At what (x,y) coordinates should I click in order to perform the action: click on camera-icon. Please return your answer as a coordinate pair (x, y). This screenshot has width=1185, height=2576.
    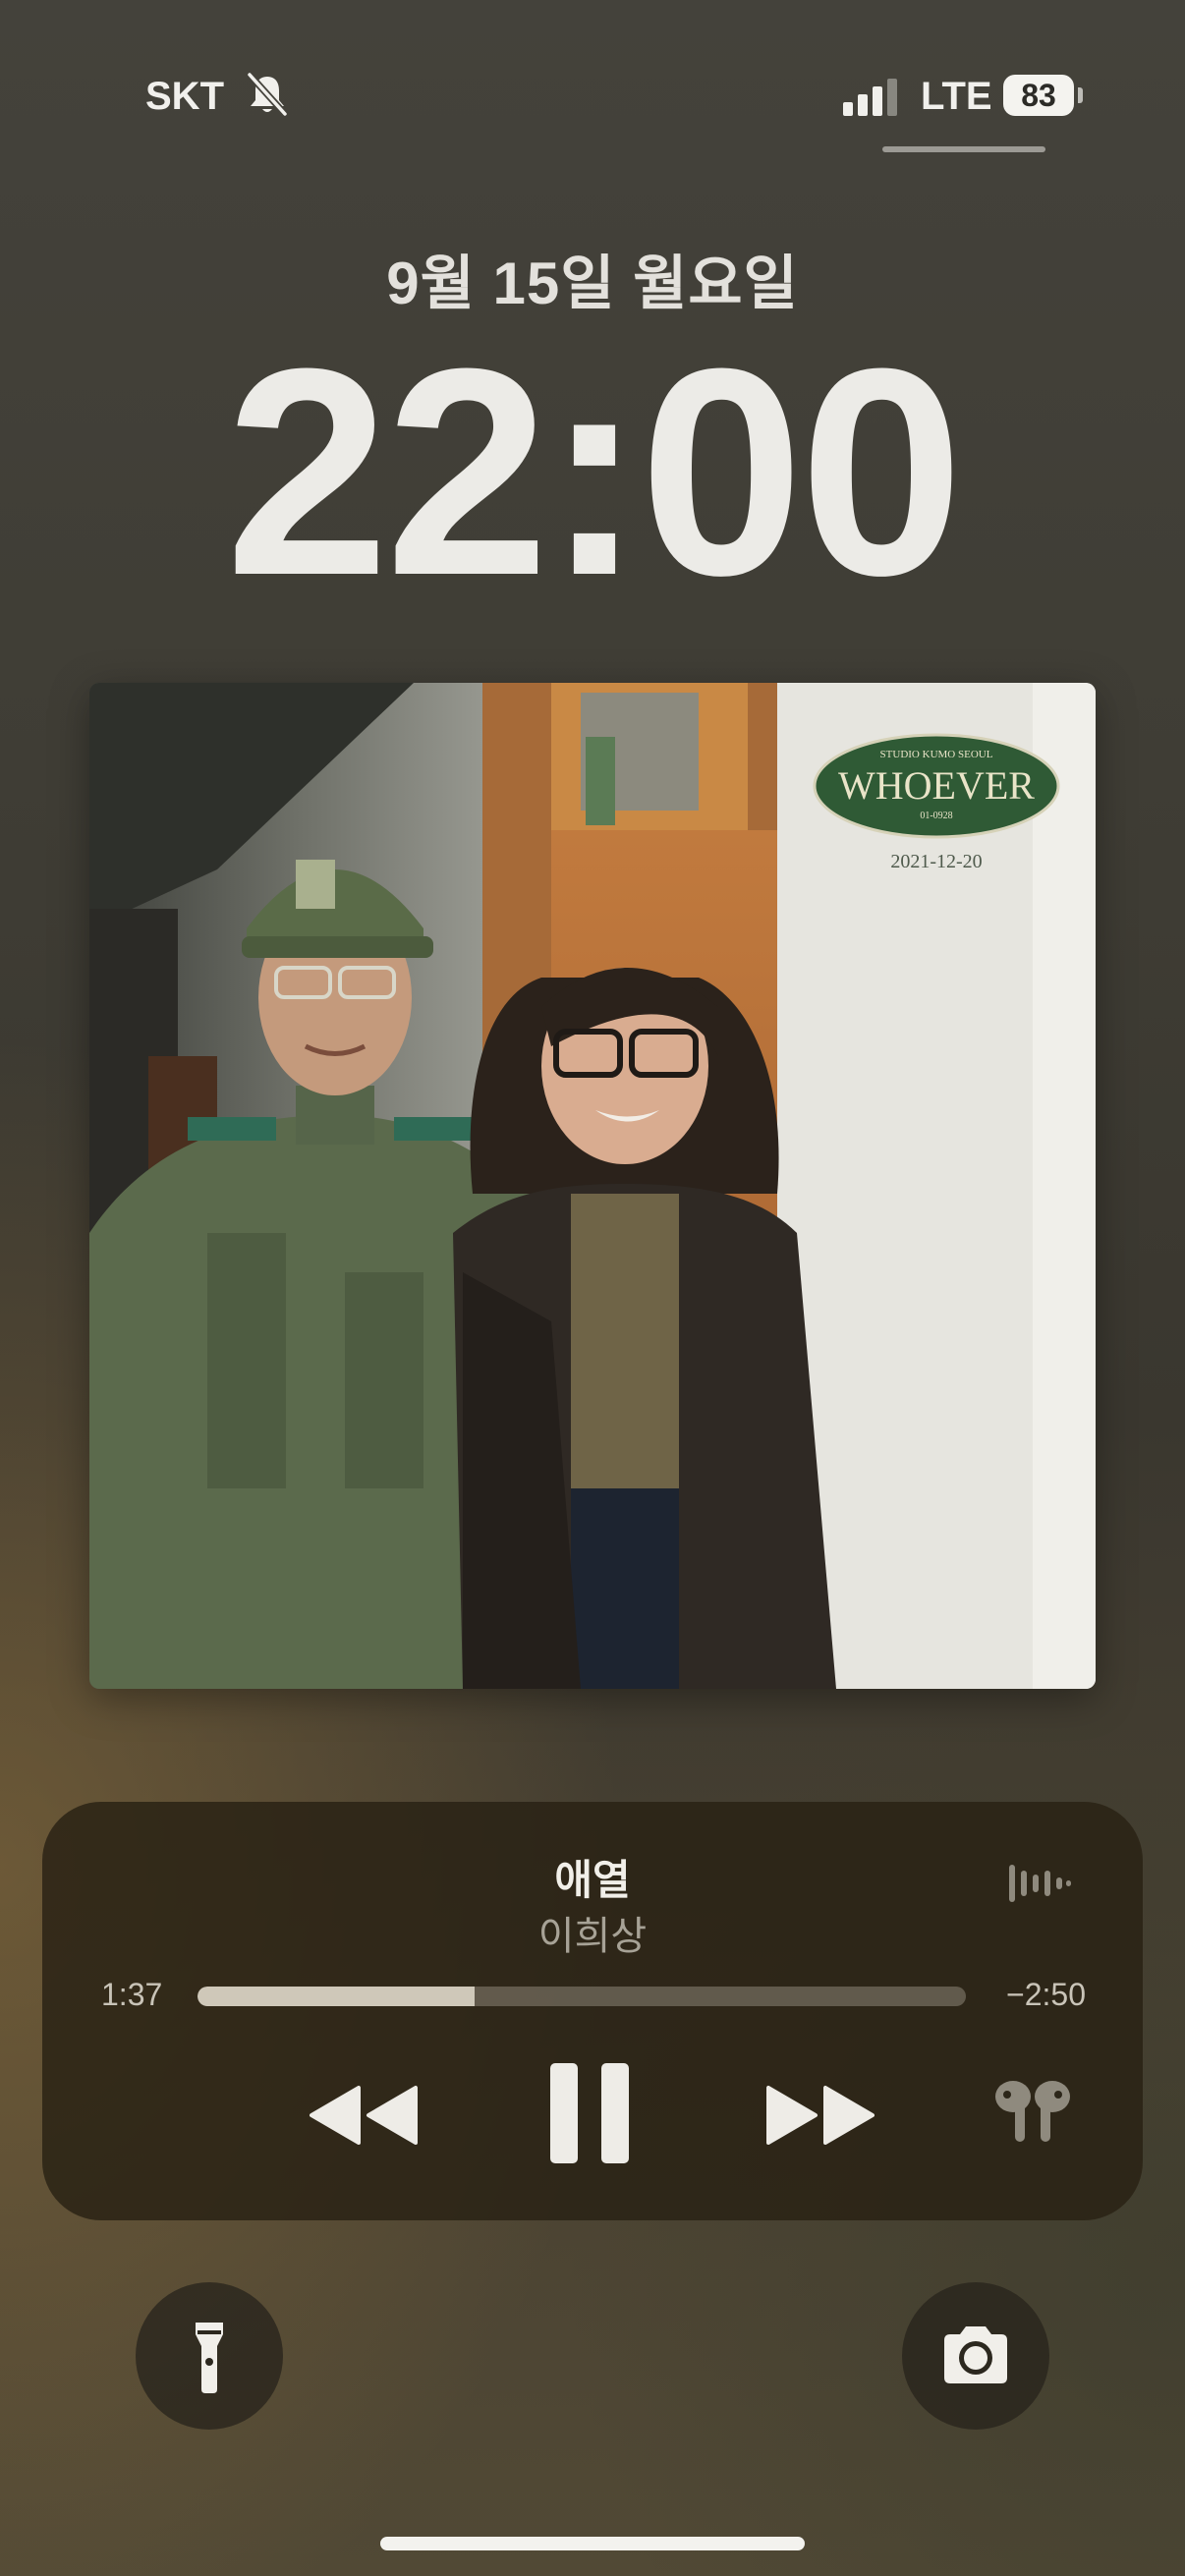
    Looking at the image, I should click on (976, 2354).